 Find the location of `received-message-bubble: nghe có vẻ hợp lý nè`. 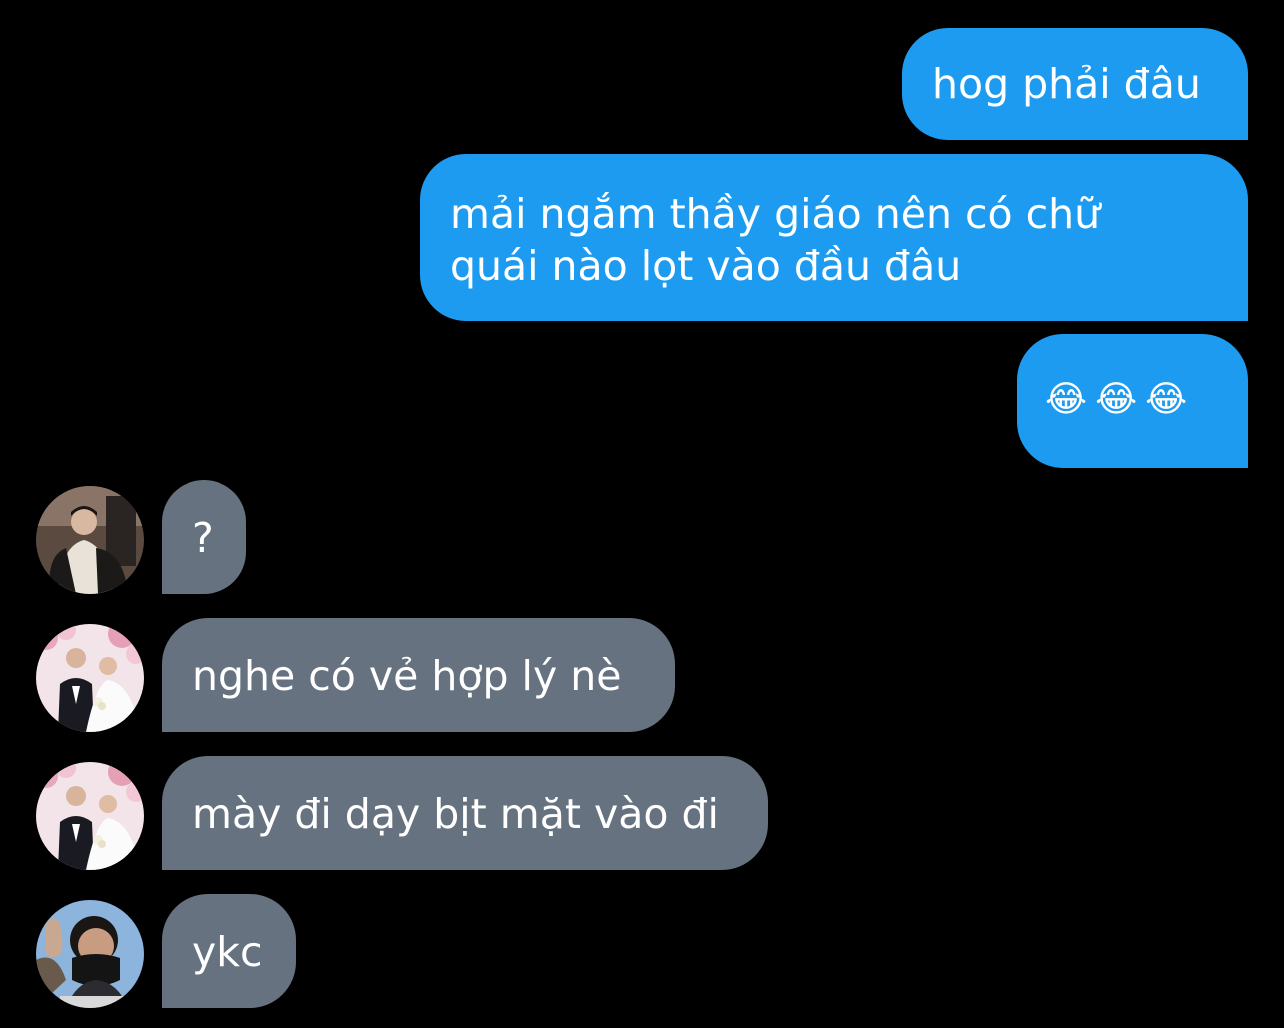

received-message-bubble: nghe có vẻ hợp lý nè is located at coordinates (418, 675).